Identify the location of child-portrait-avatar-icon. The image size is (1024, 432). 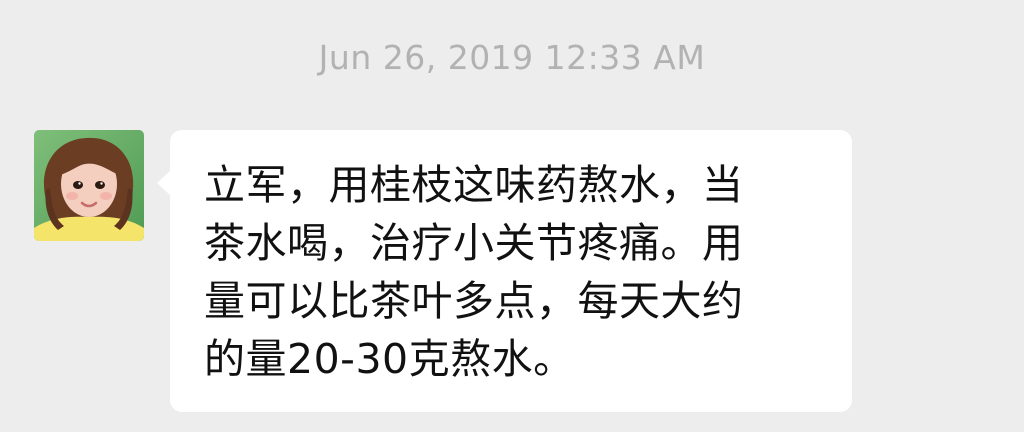
(89, 185).